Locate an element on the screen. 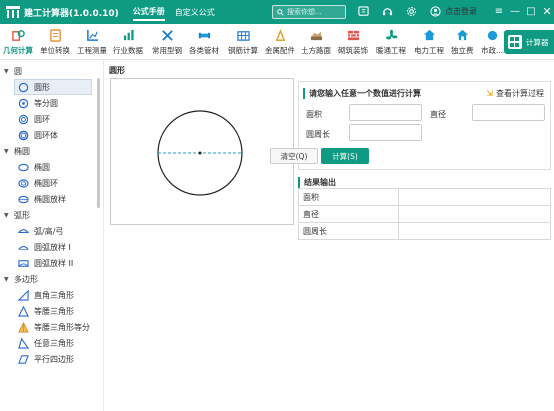 The image size is (554, 411). ellipse-lofting-icon is located at coordinates (23, 199).